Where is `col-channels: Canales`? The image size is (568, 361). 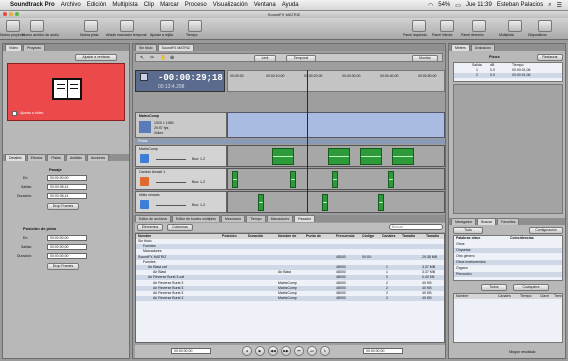
col-channels: Canales is located at coordinates (504, 296).